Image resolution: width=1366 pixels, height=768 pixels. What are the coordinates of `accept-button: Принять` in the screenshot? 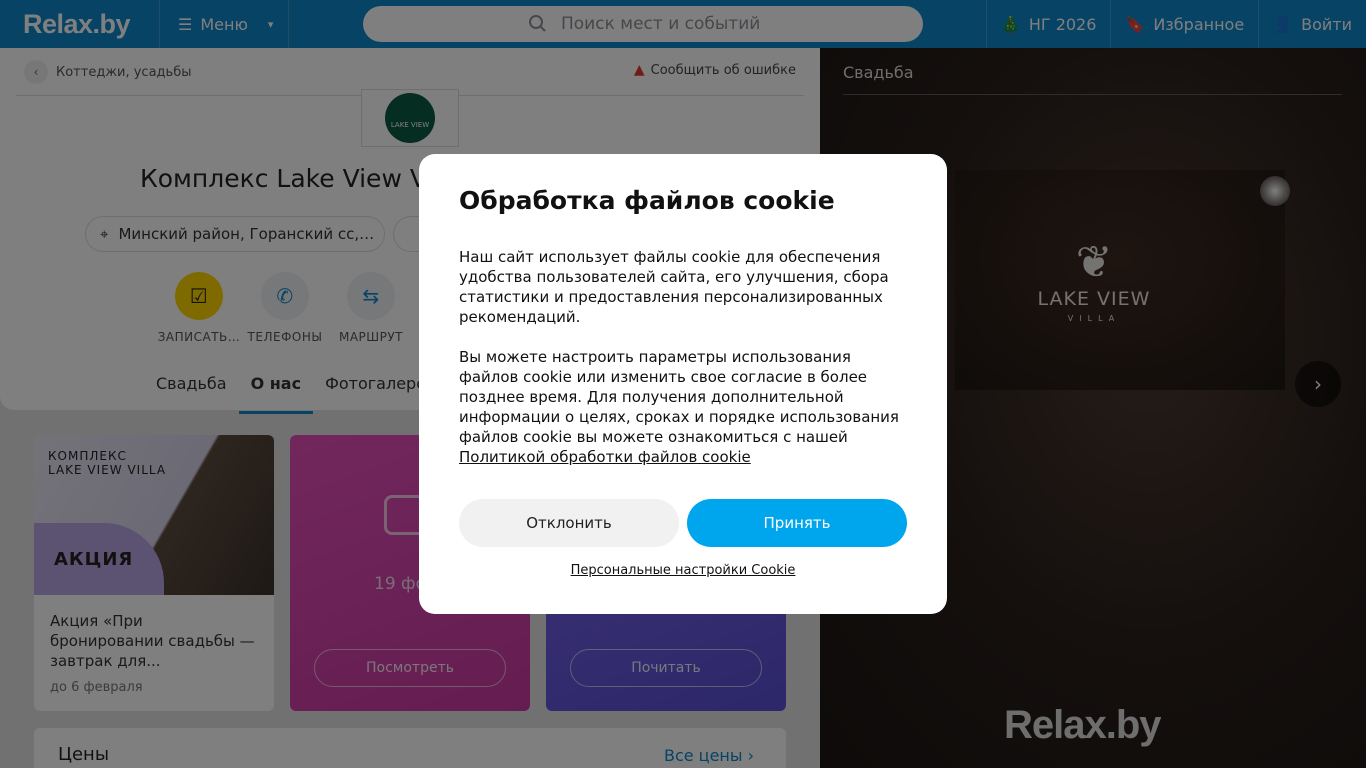 It's located at (797, 523).